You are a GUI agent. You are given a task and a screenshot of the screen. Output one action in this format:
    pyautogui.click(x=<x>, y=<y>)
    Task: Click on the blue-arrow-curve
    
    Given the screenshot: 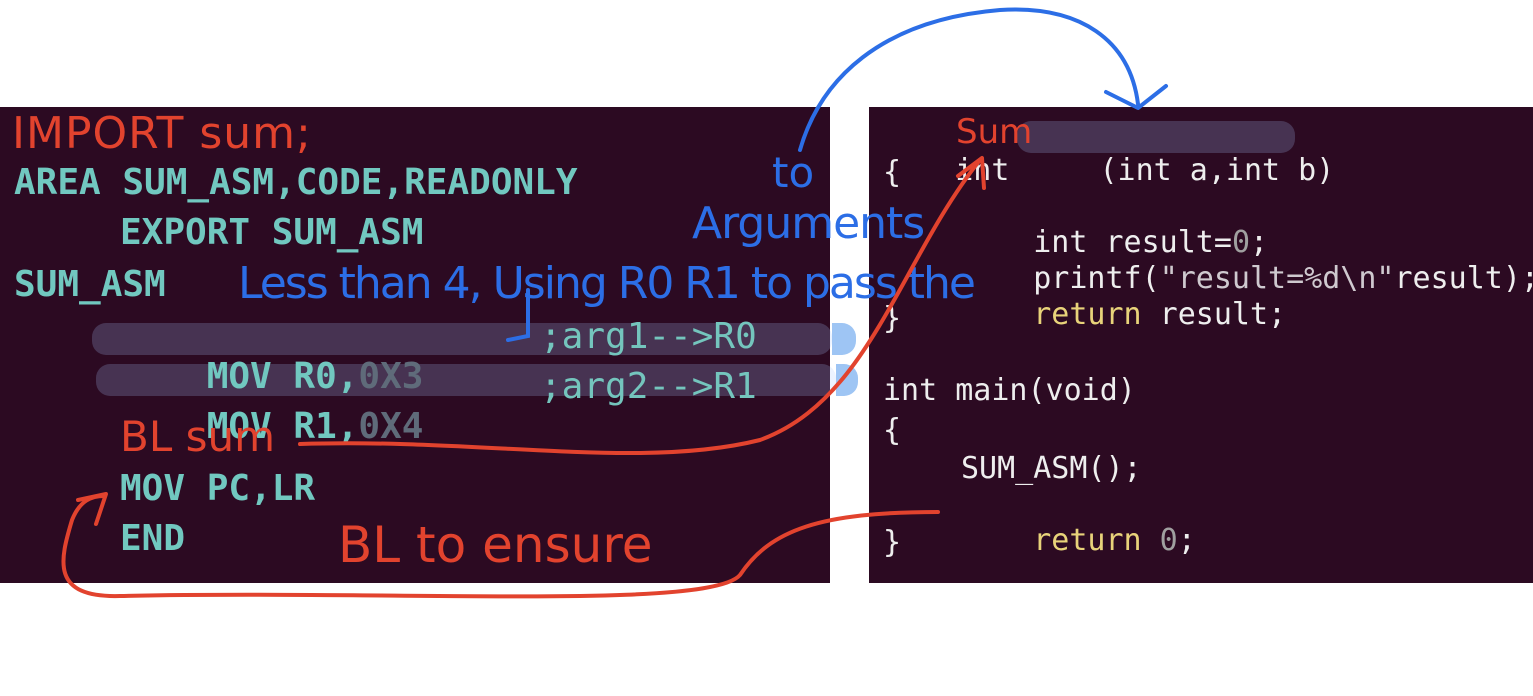 What is the action you would take?
    pyautogui.click(x=969, y=79)
    